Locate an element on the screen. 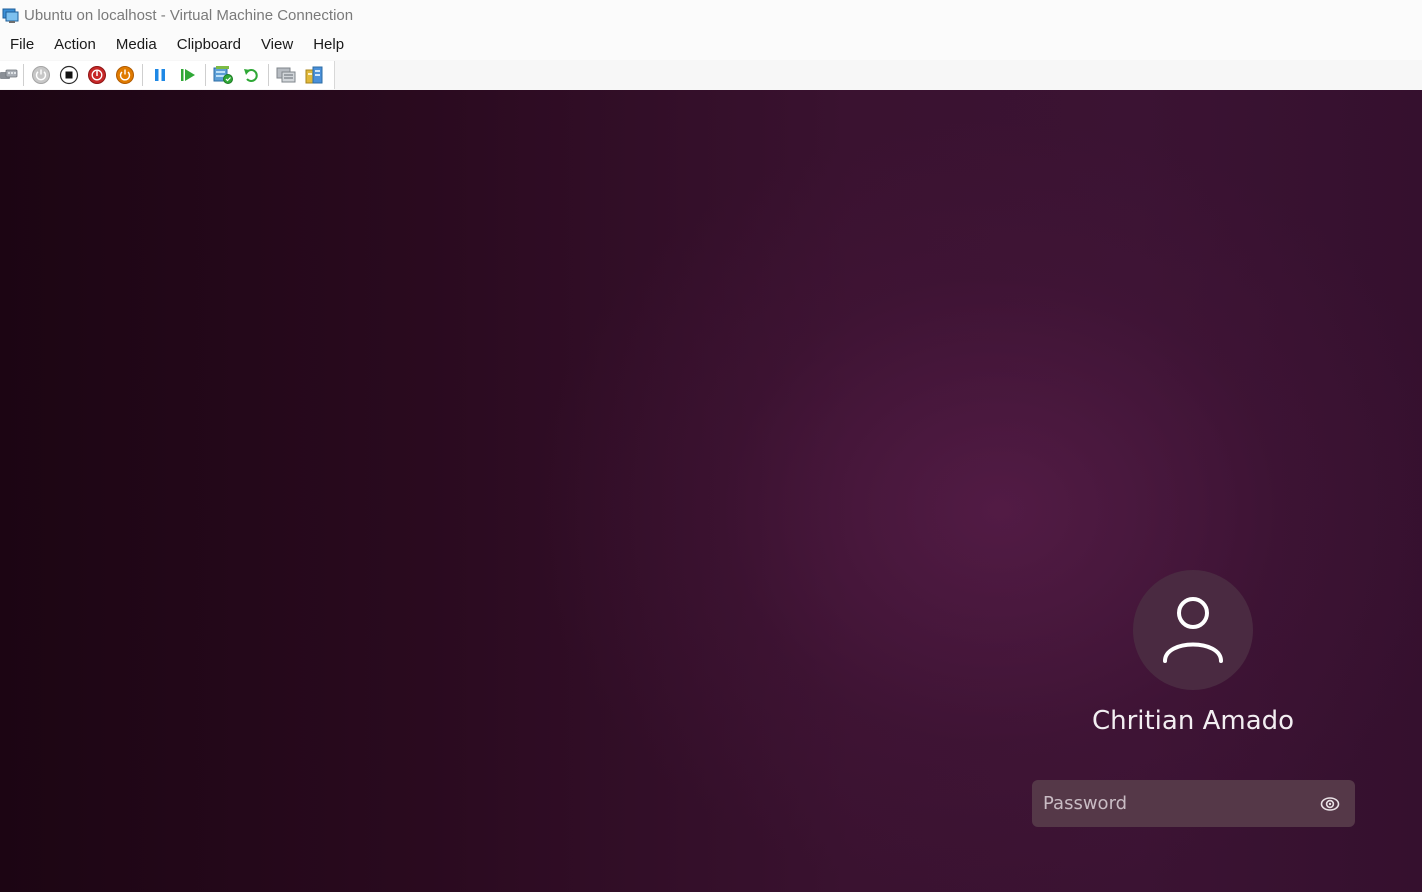 The height and width of the screenshot is (892, 1422). turn-off-icon is located at coordinates (69, 75).